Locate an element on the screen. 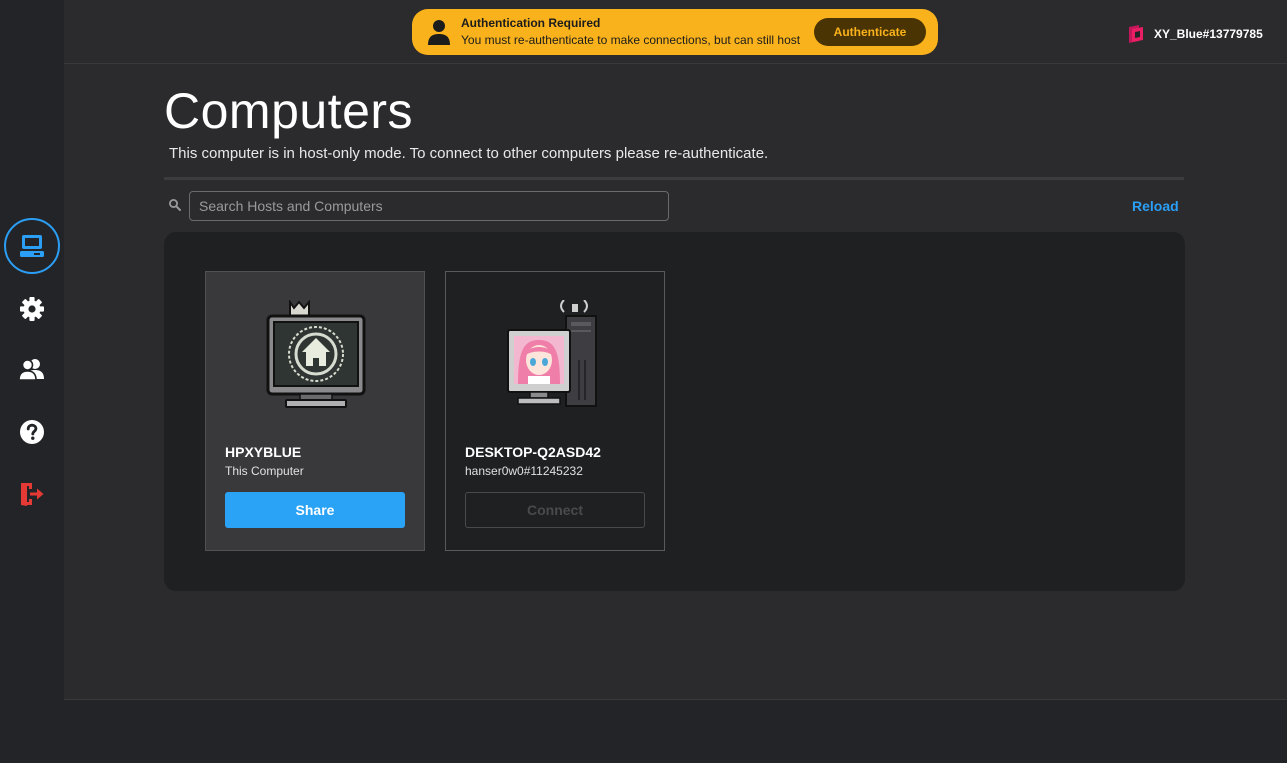 The width and height of the screenshot is (1287, 763). nav-friends-button is located at coordinates (32, 369).